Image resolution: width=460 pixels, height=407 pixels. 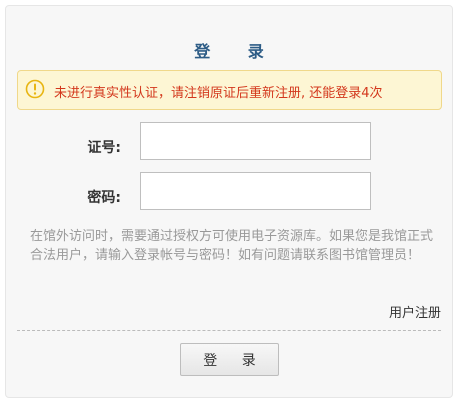 I want to click on card-number-label: 证号:, so click(x=104, y=148).